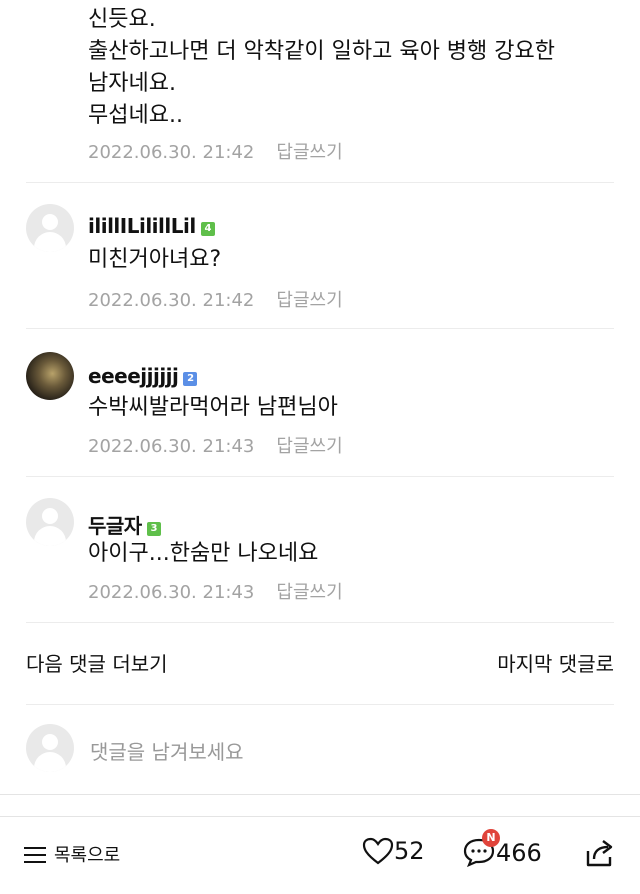 The width and height of the screenshot is (640, 894). I want to click on bottom-toolbar: 목록으로 52 N 466, so click(320, 855).